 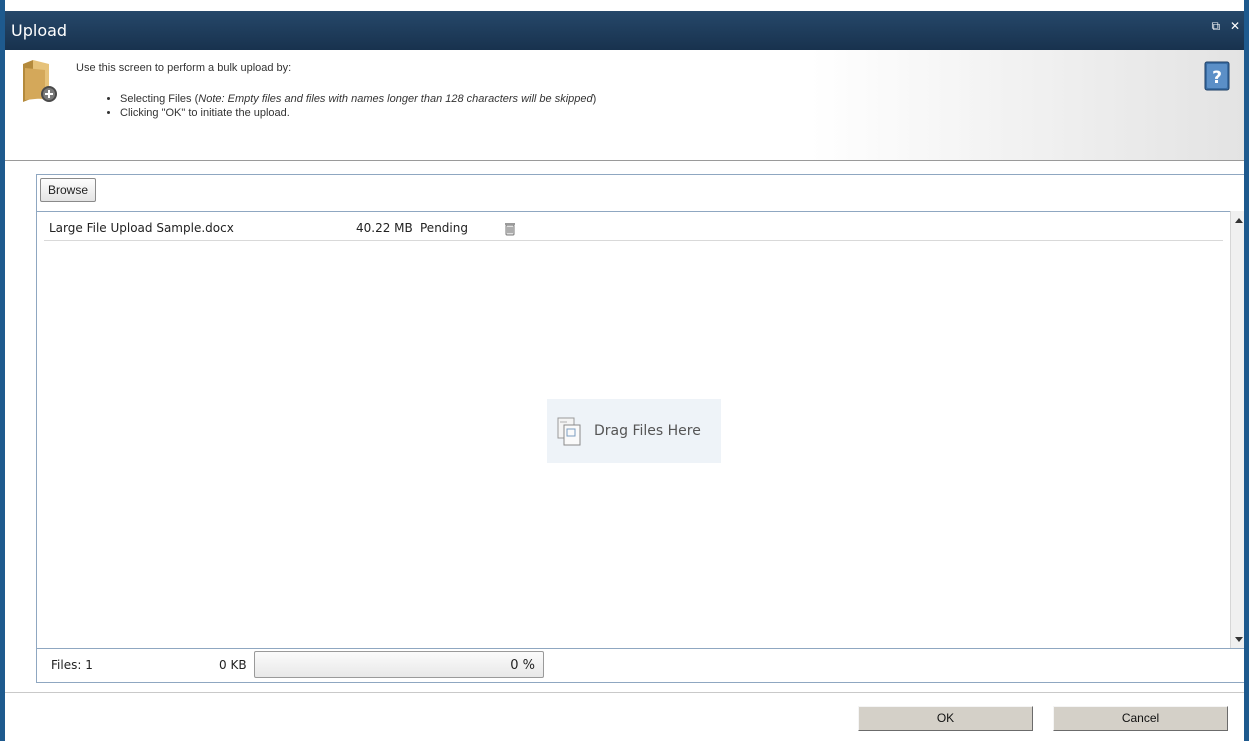 I want to click on close-icon: ✕, so click(x=1235, y=26).